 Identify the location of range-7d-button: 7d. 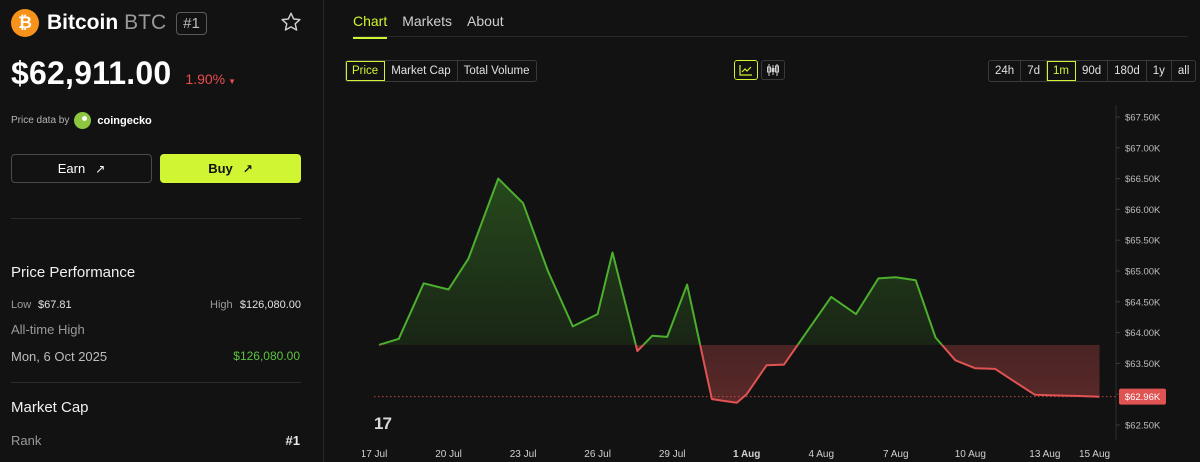
(1034, 71).